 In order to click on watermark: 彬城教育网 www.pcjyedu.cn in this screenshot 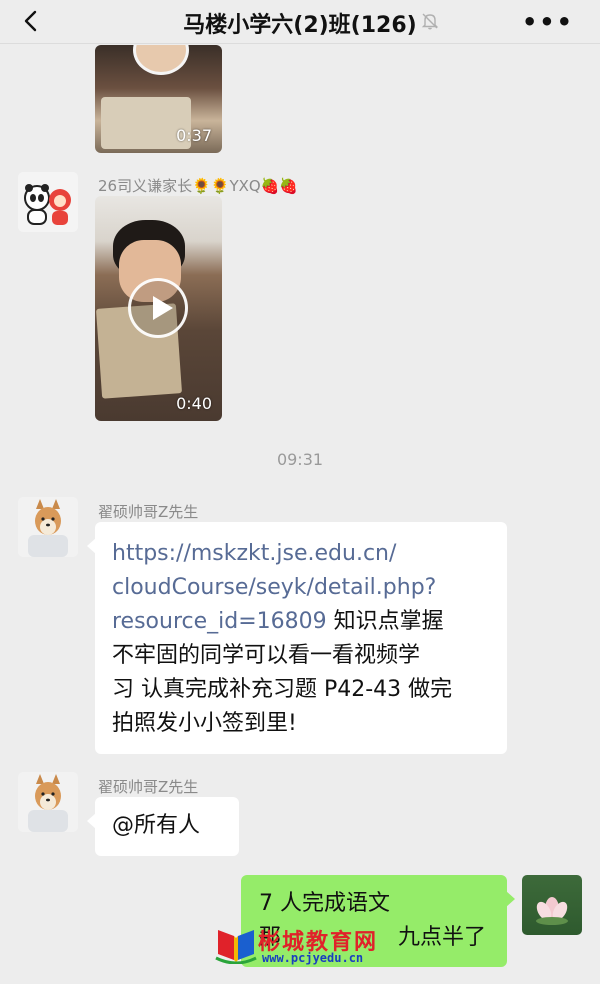, I will do `click(299, 946)`.